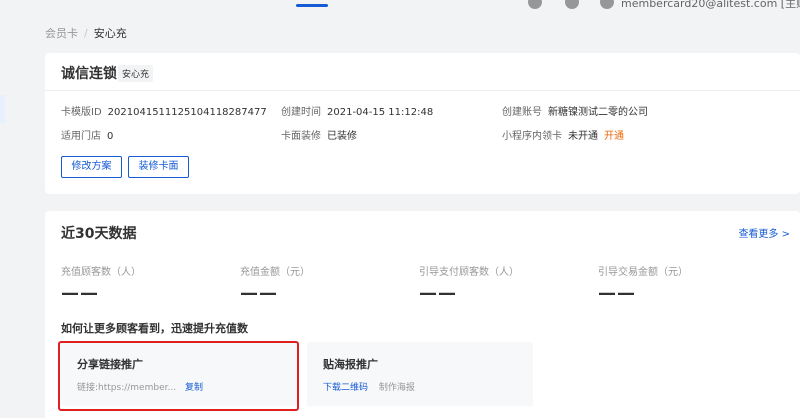 The height and width of the screenshot is (418, 800). What do you see at coordinates (87, 136) in the screenshot?
I see `stores-field: 适用门店 0` at bounding box center [87, 136].